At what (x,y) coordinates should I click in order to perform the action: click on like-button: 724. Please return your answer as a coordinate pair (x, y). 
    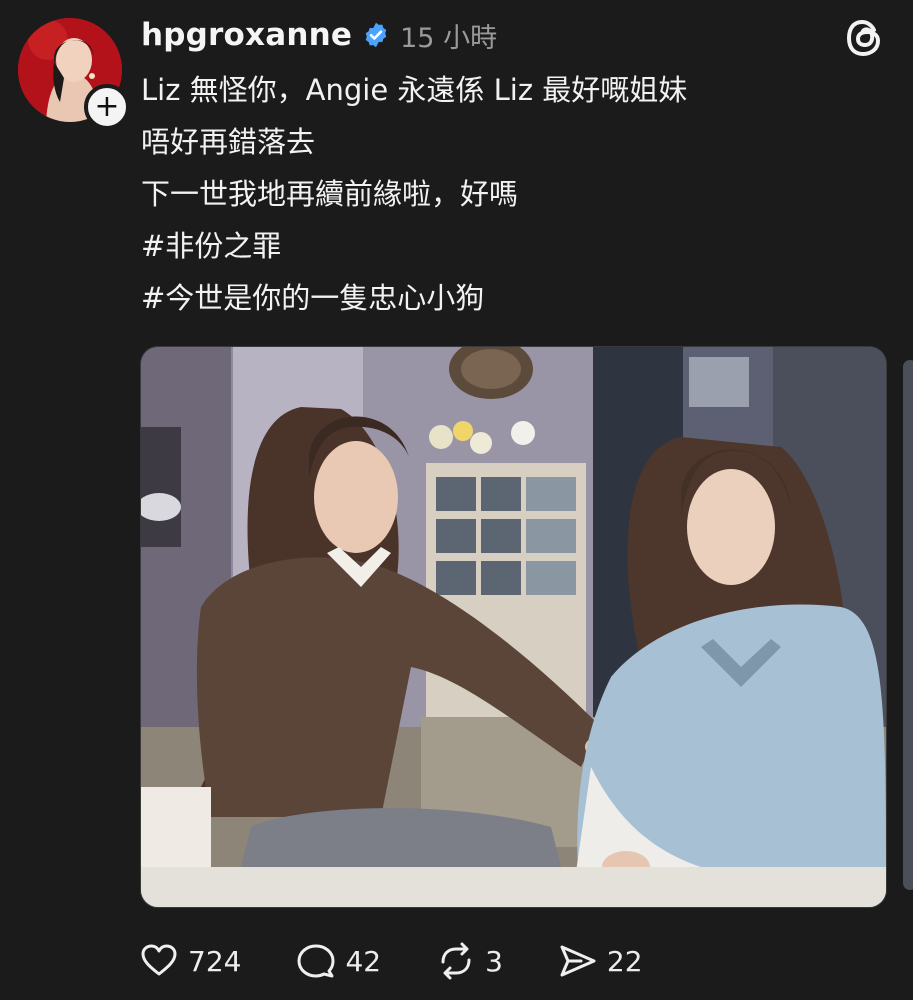
    Looking at the image, I should click on (189, 961).